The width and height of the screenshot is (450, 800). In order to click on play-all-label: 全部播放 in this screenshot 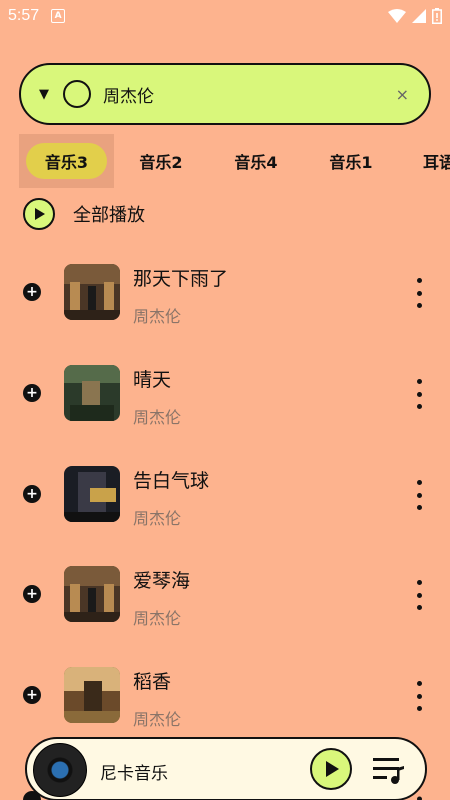, I will do `click(109, 215)`.